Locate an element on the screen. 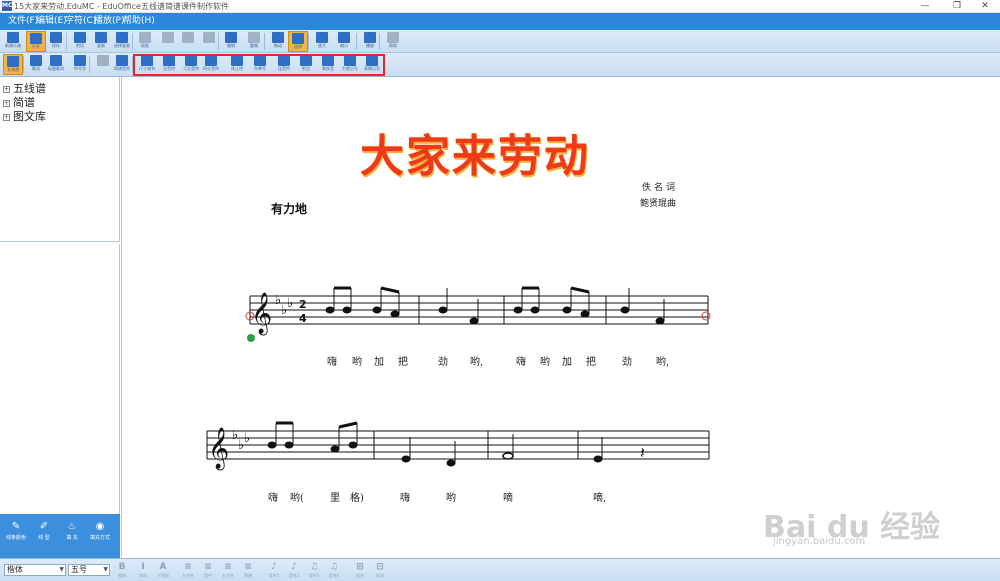 The width and height of the screenshot is (1000, 581). format-button-label: 音符1 is located at coordinates (274, 575).